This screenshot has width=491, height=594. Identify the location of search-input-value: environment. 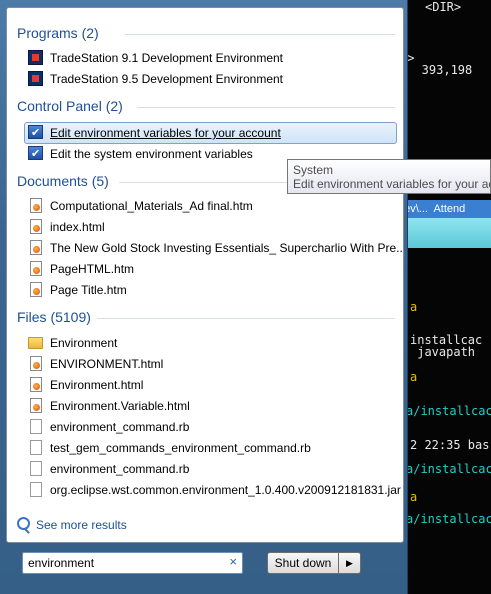
(61, 563).